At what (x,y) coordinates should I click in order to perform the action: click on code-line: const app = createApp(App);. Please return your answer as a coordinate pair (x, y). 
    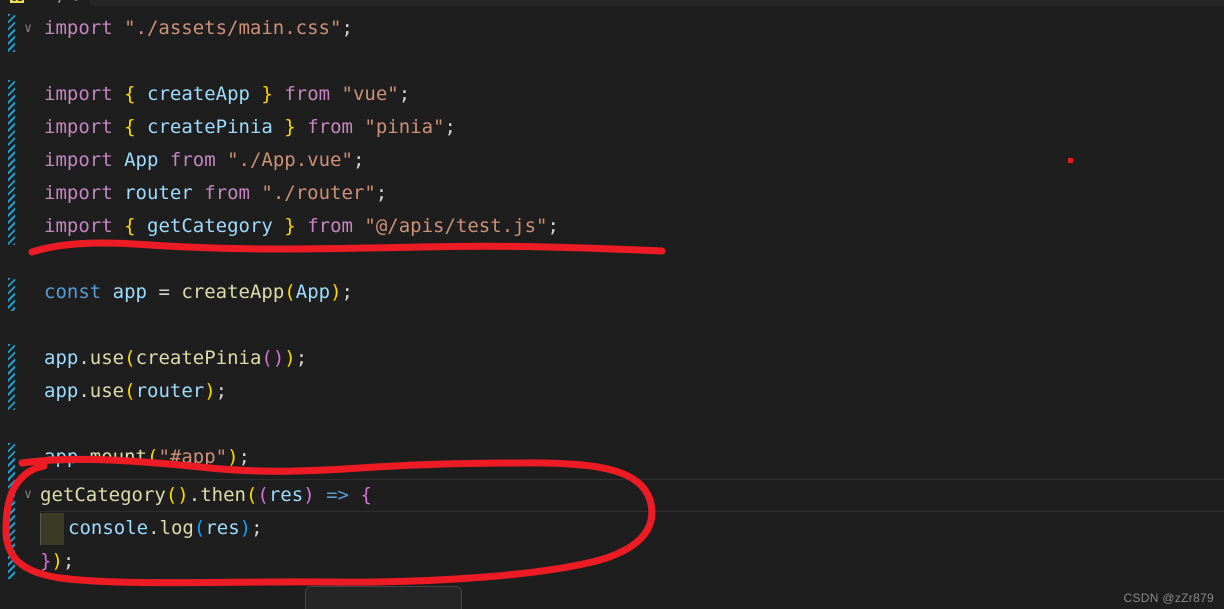
    Looking at the image, I should click on (612, 292).